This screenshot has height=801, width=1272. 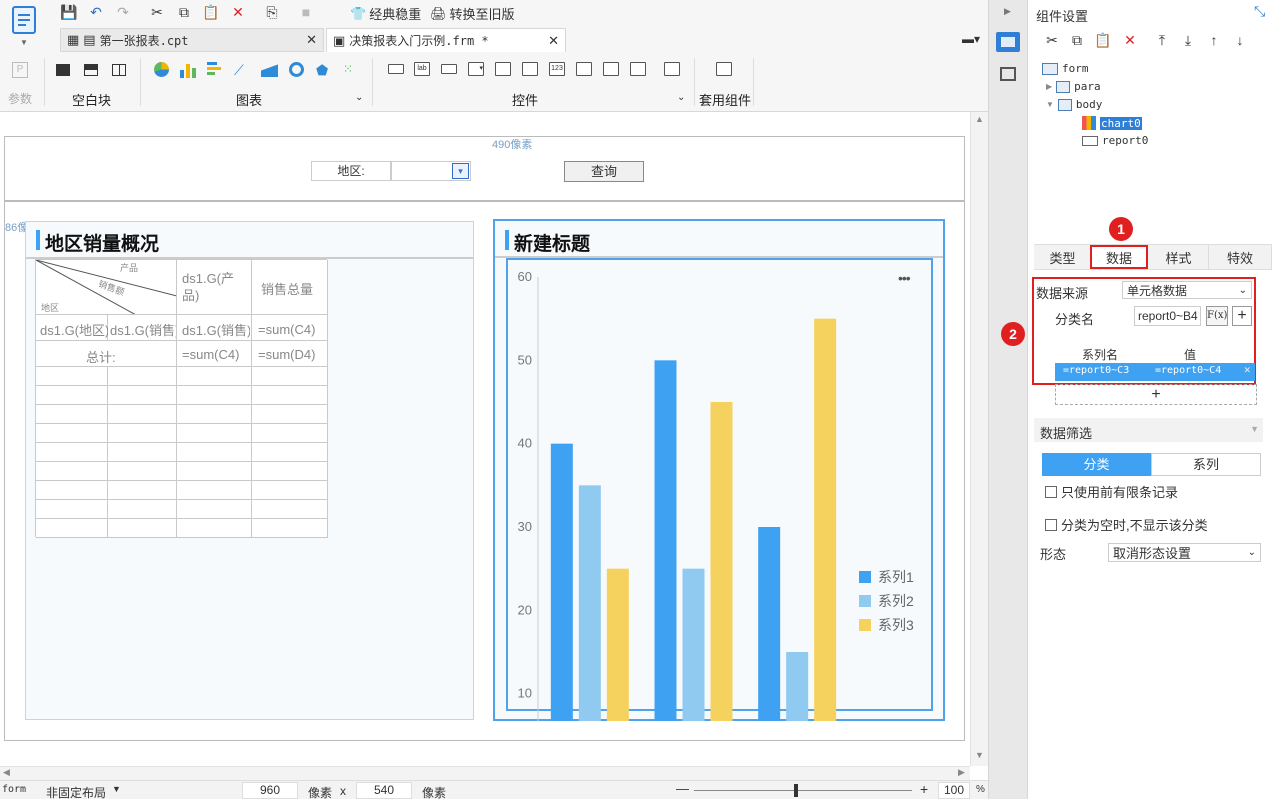 What do you see at coordinates (286, 354) in the screenshot?
I see `cell-t2: =sum(D4)` at bounding box center [286, 354].